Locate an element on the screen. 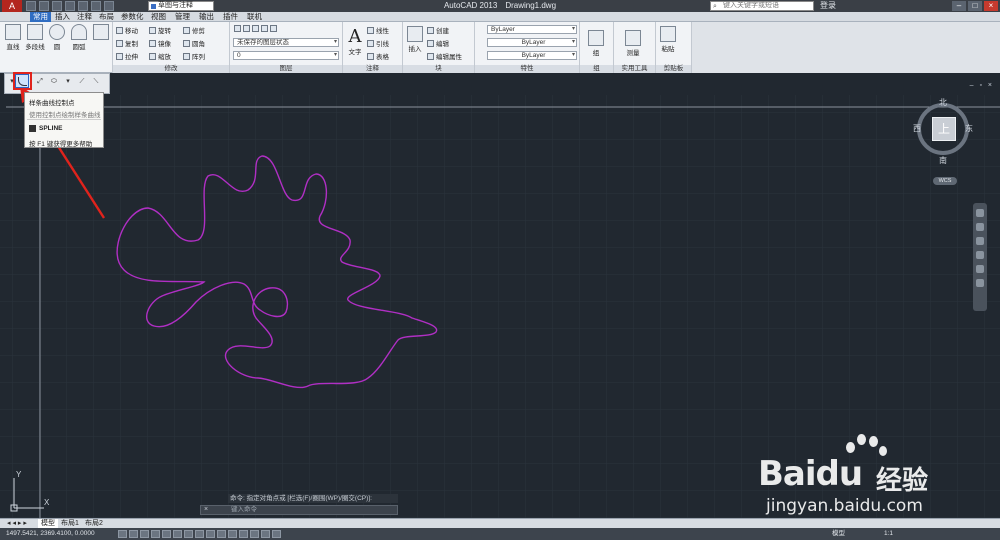 This screenshot has height=540, width=1000. compass-north: 北 is located at coordinates (943, 102).